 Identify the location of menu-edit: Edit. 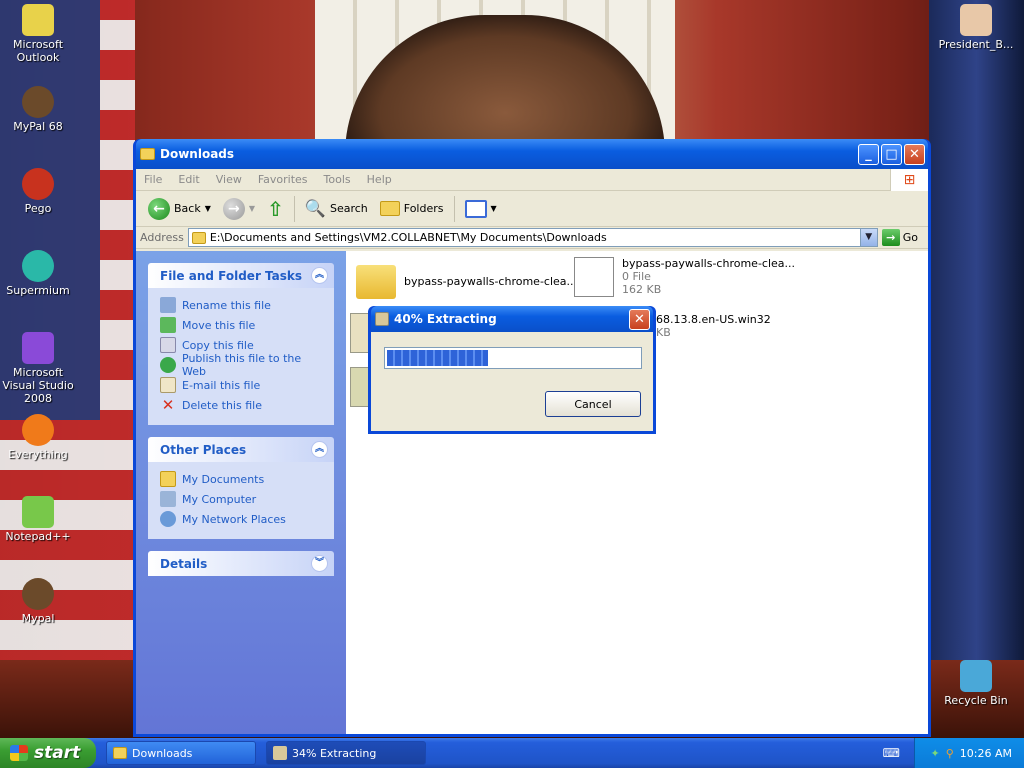
(188, 179).